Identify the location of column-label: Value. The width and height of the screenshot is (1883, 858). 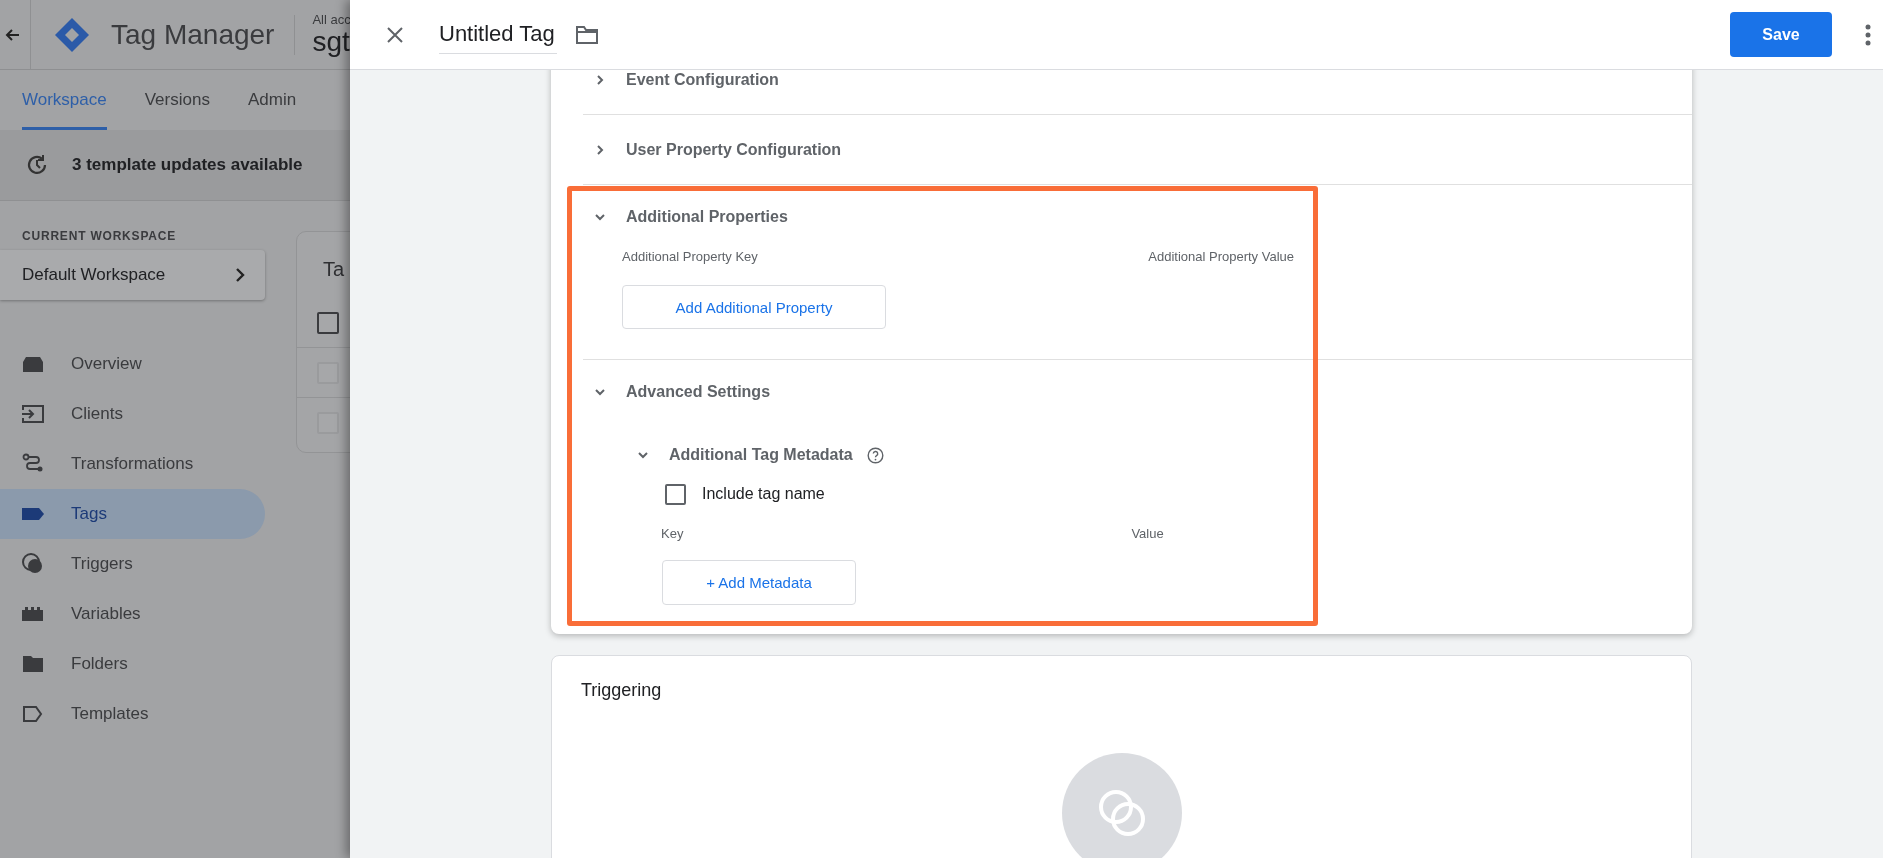
(1147, 533).